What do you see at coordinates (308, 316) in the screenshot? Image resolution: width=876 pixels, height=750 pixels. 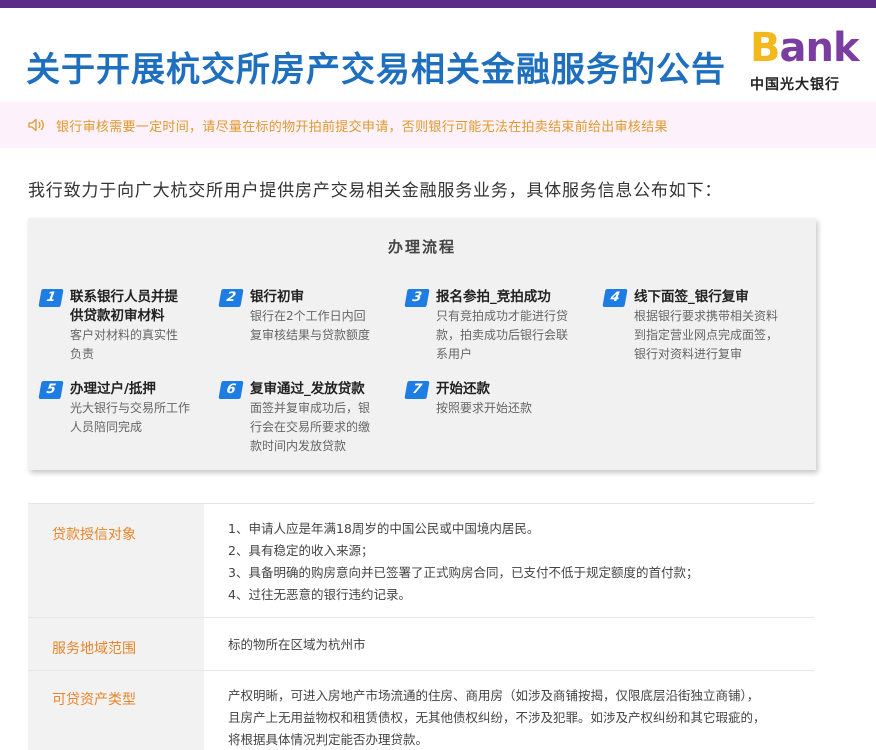 I see `step-description-line: 银行在2个工作日内回` at bounding box center [308, 316].